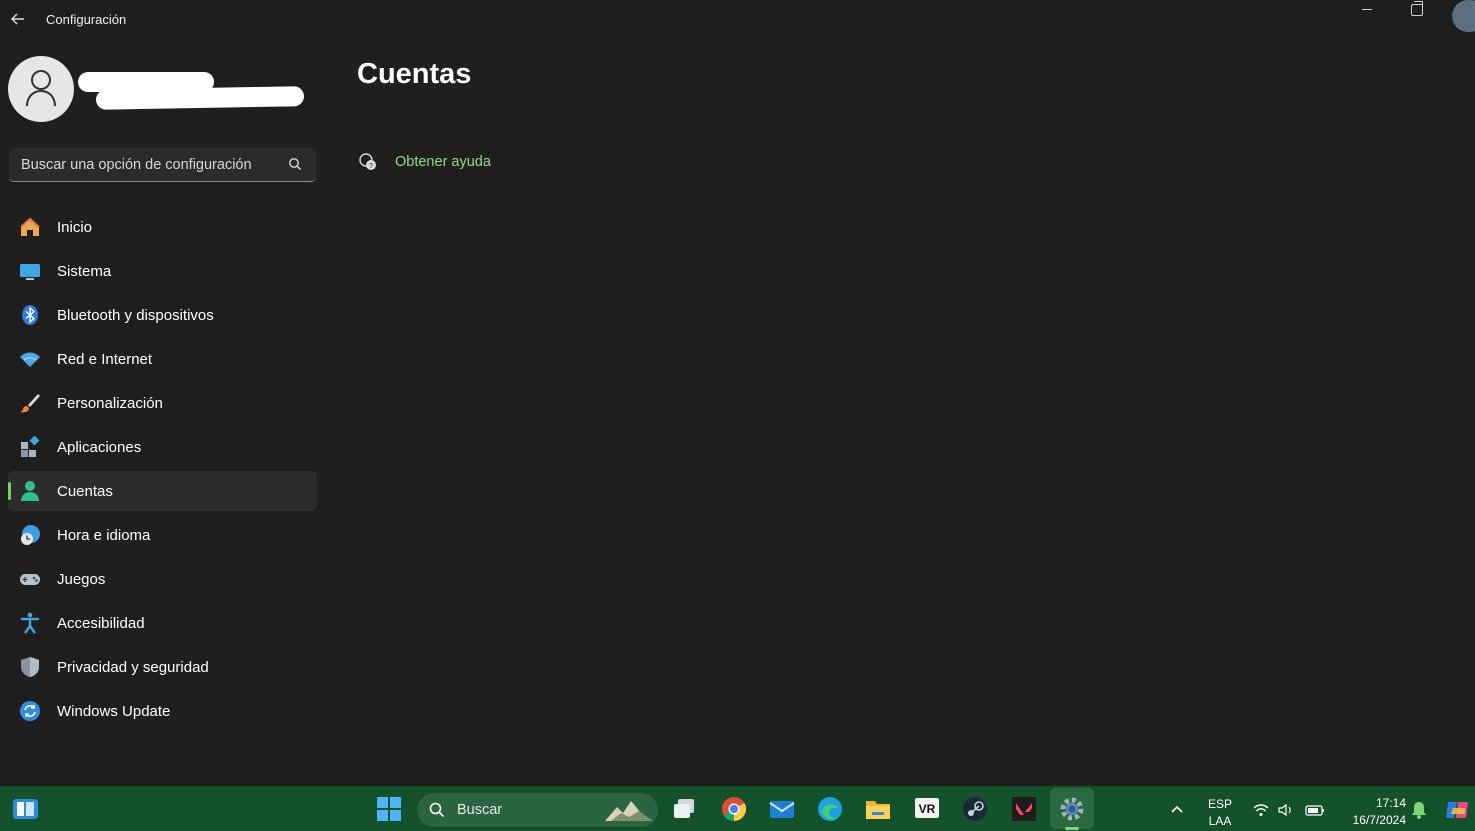  What do you see at coordinates (1368, 10) in the screenshot?
I see `minimize-icon` at bounding box center [1368, 10].